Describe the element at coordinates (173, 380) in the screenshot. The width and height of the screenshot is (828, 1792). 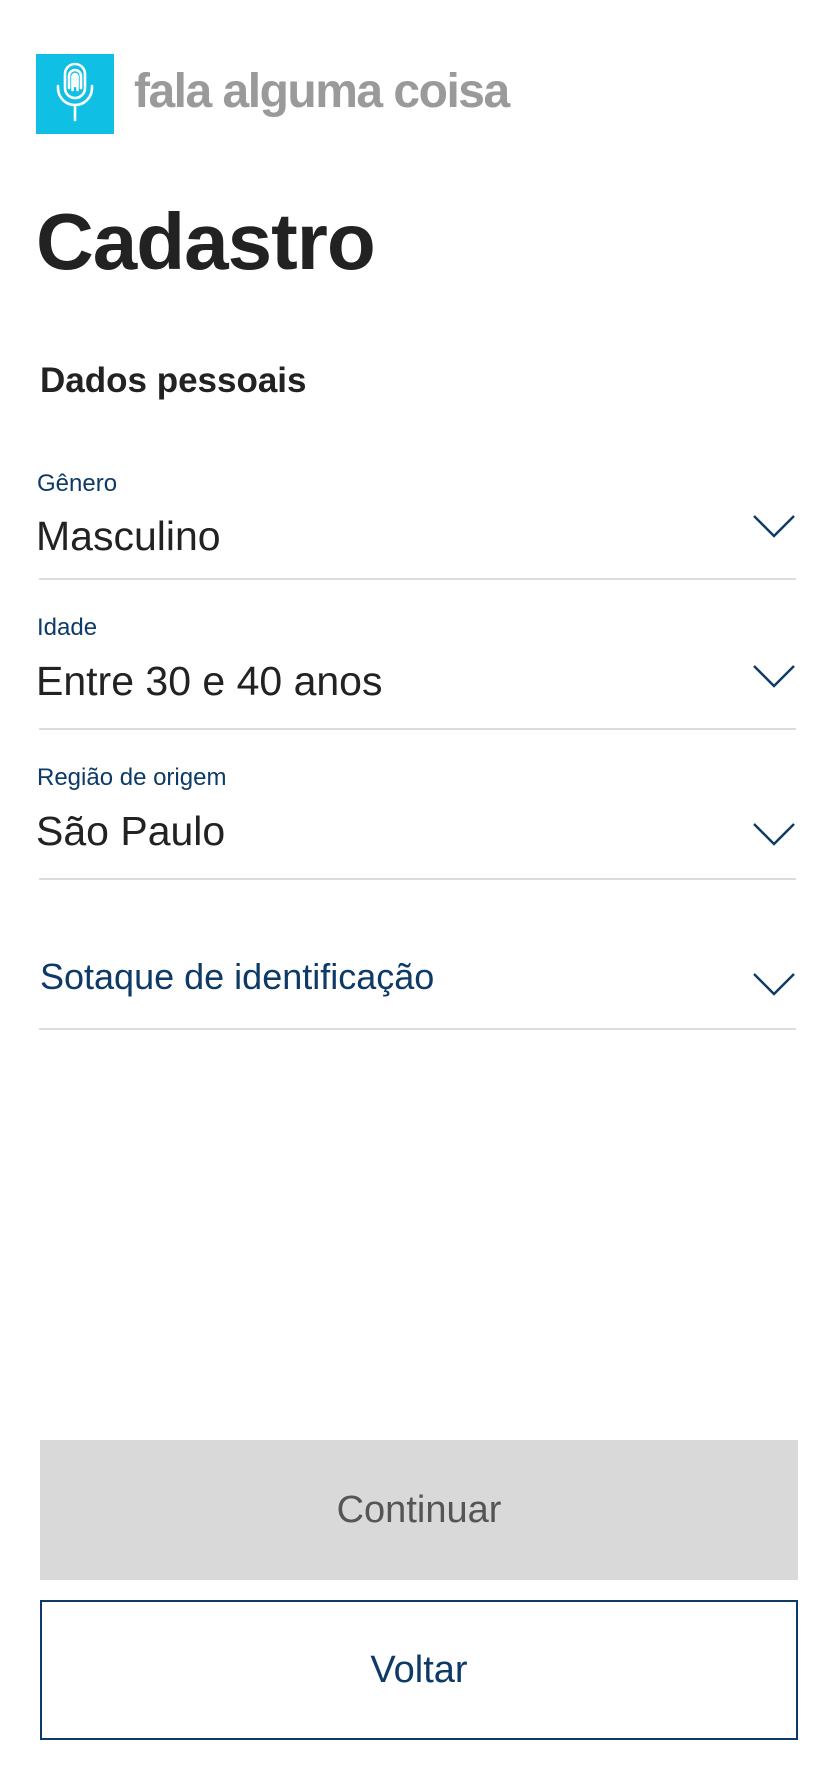
I see `section-title: Dados pessoais` at that location.